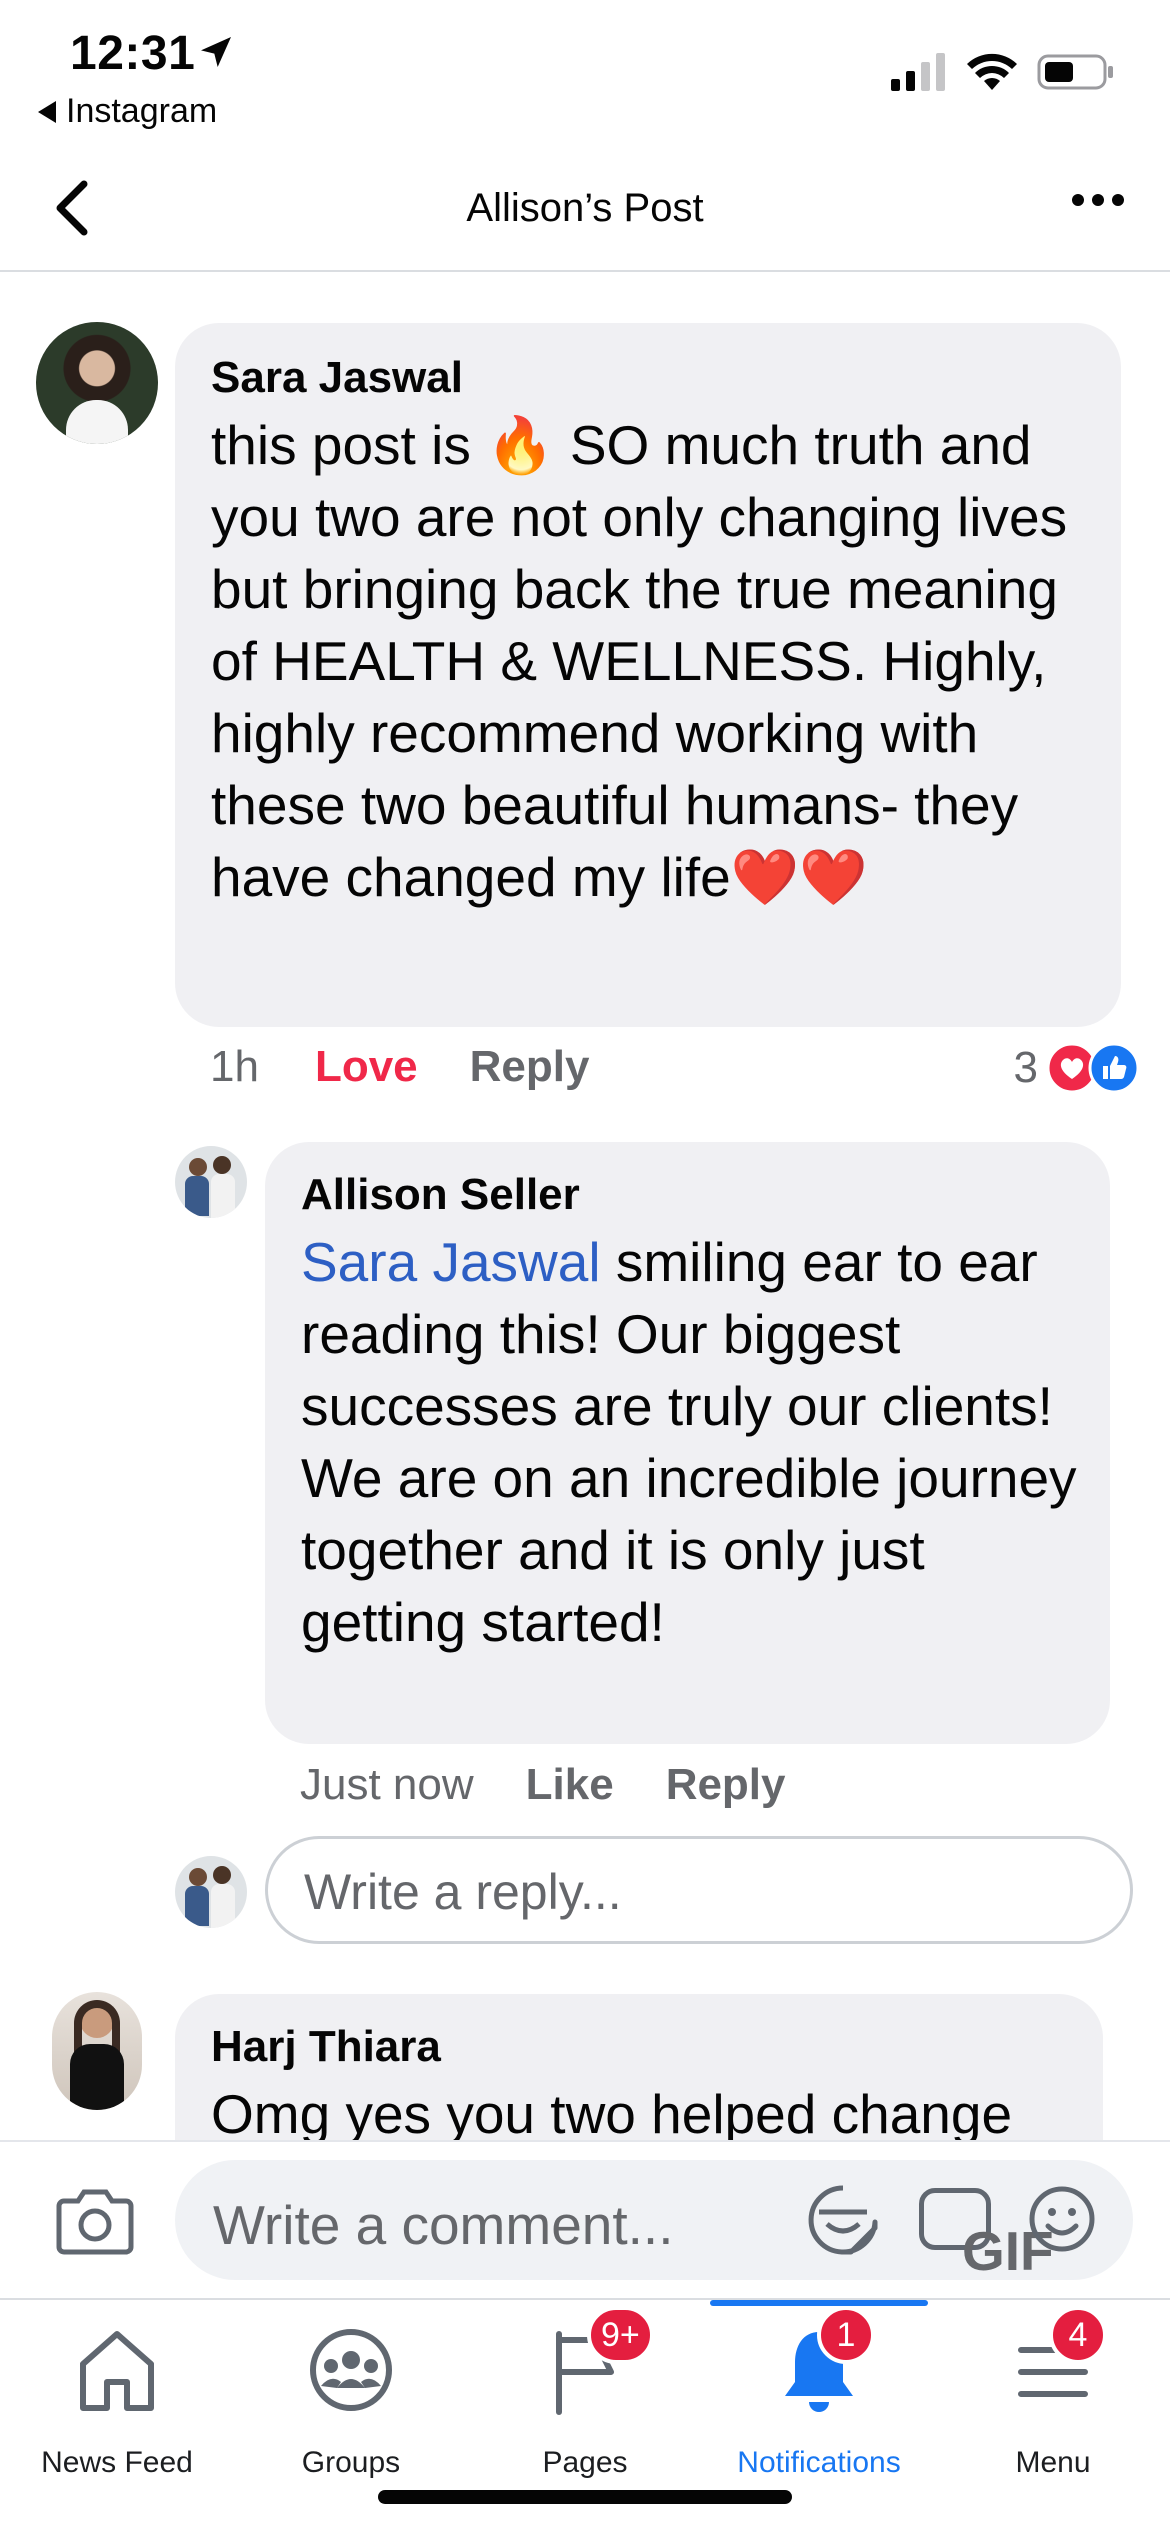  What do you see at coordinates (819, 2303) in the screenshot?
I see `active-tab-indicator` at bounding box center [819, 2303].